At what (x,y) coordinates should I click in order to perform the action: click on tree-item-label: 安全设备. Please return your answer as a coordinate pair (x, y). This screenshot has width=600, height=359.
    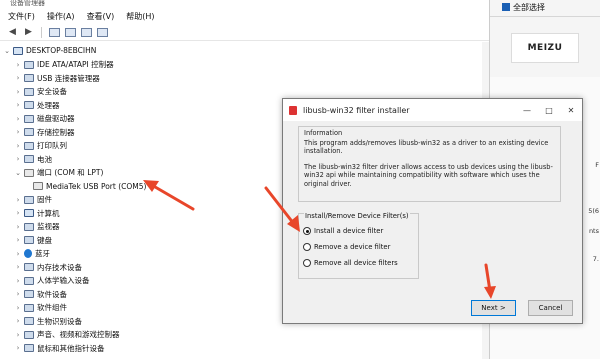
    Looking at the image, I should click on (52, 91).